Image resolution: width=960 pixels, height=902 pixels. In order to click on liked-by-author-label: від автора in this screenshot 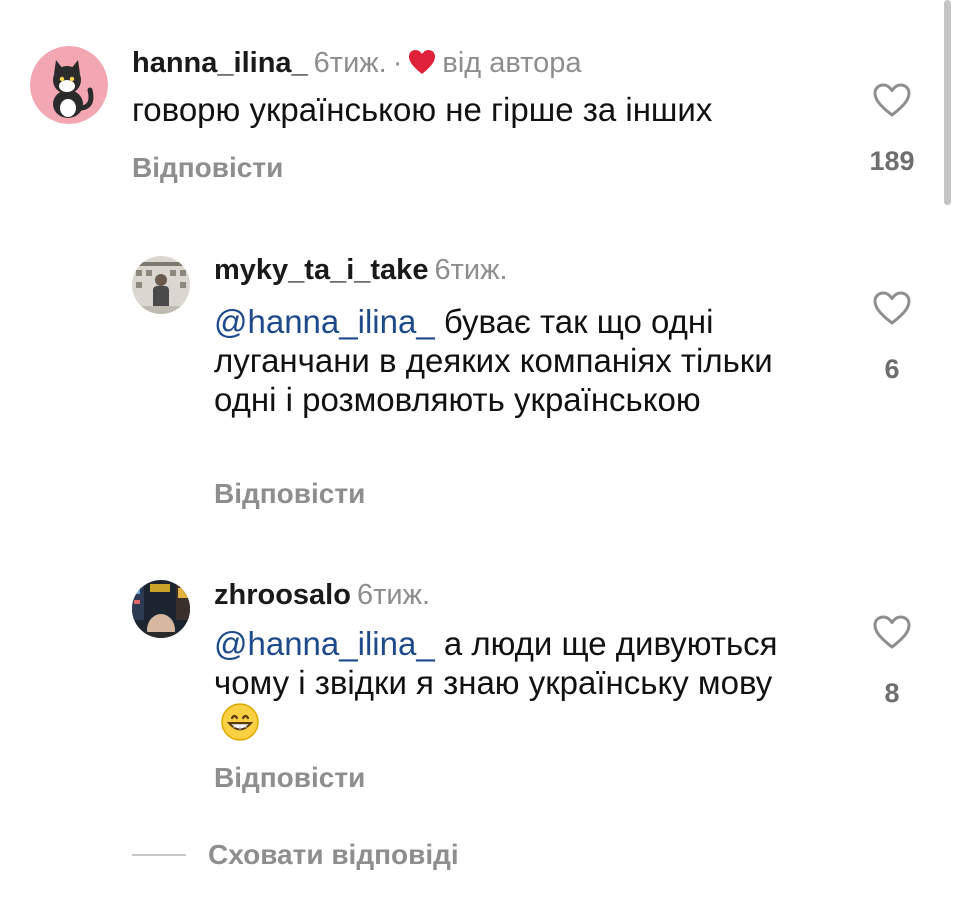, I will do `click(512, 63)`.